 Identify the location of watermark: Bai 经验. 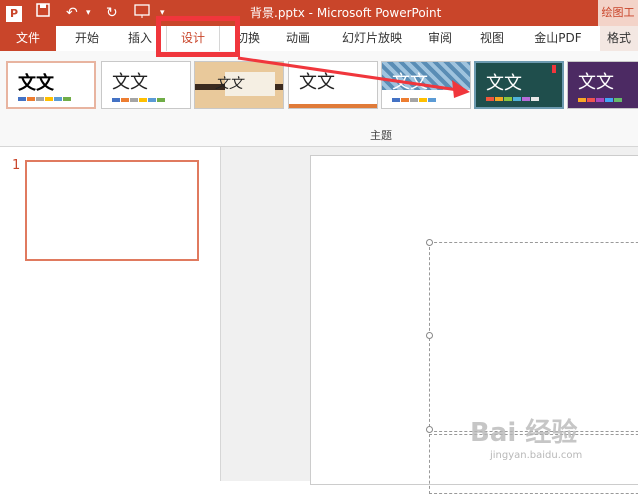
(524, 433).